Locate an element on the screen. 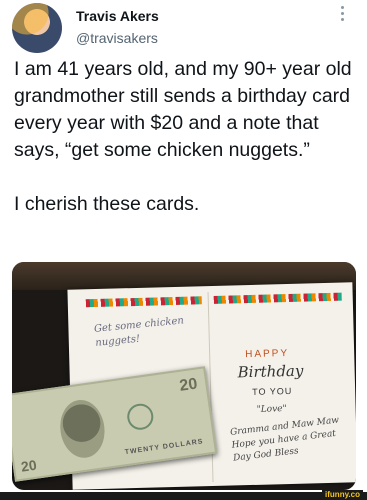 This screenshot has width=367, height=500. card-happy: HAPPY is located at coordinates (267, 354).